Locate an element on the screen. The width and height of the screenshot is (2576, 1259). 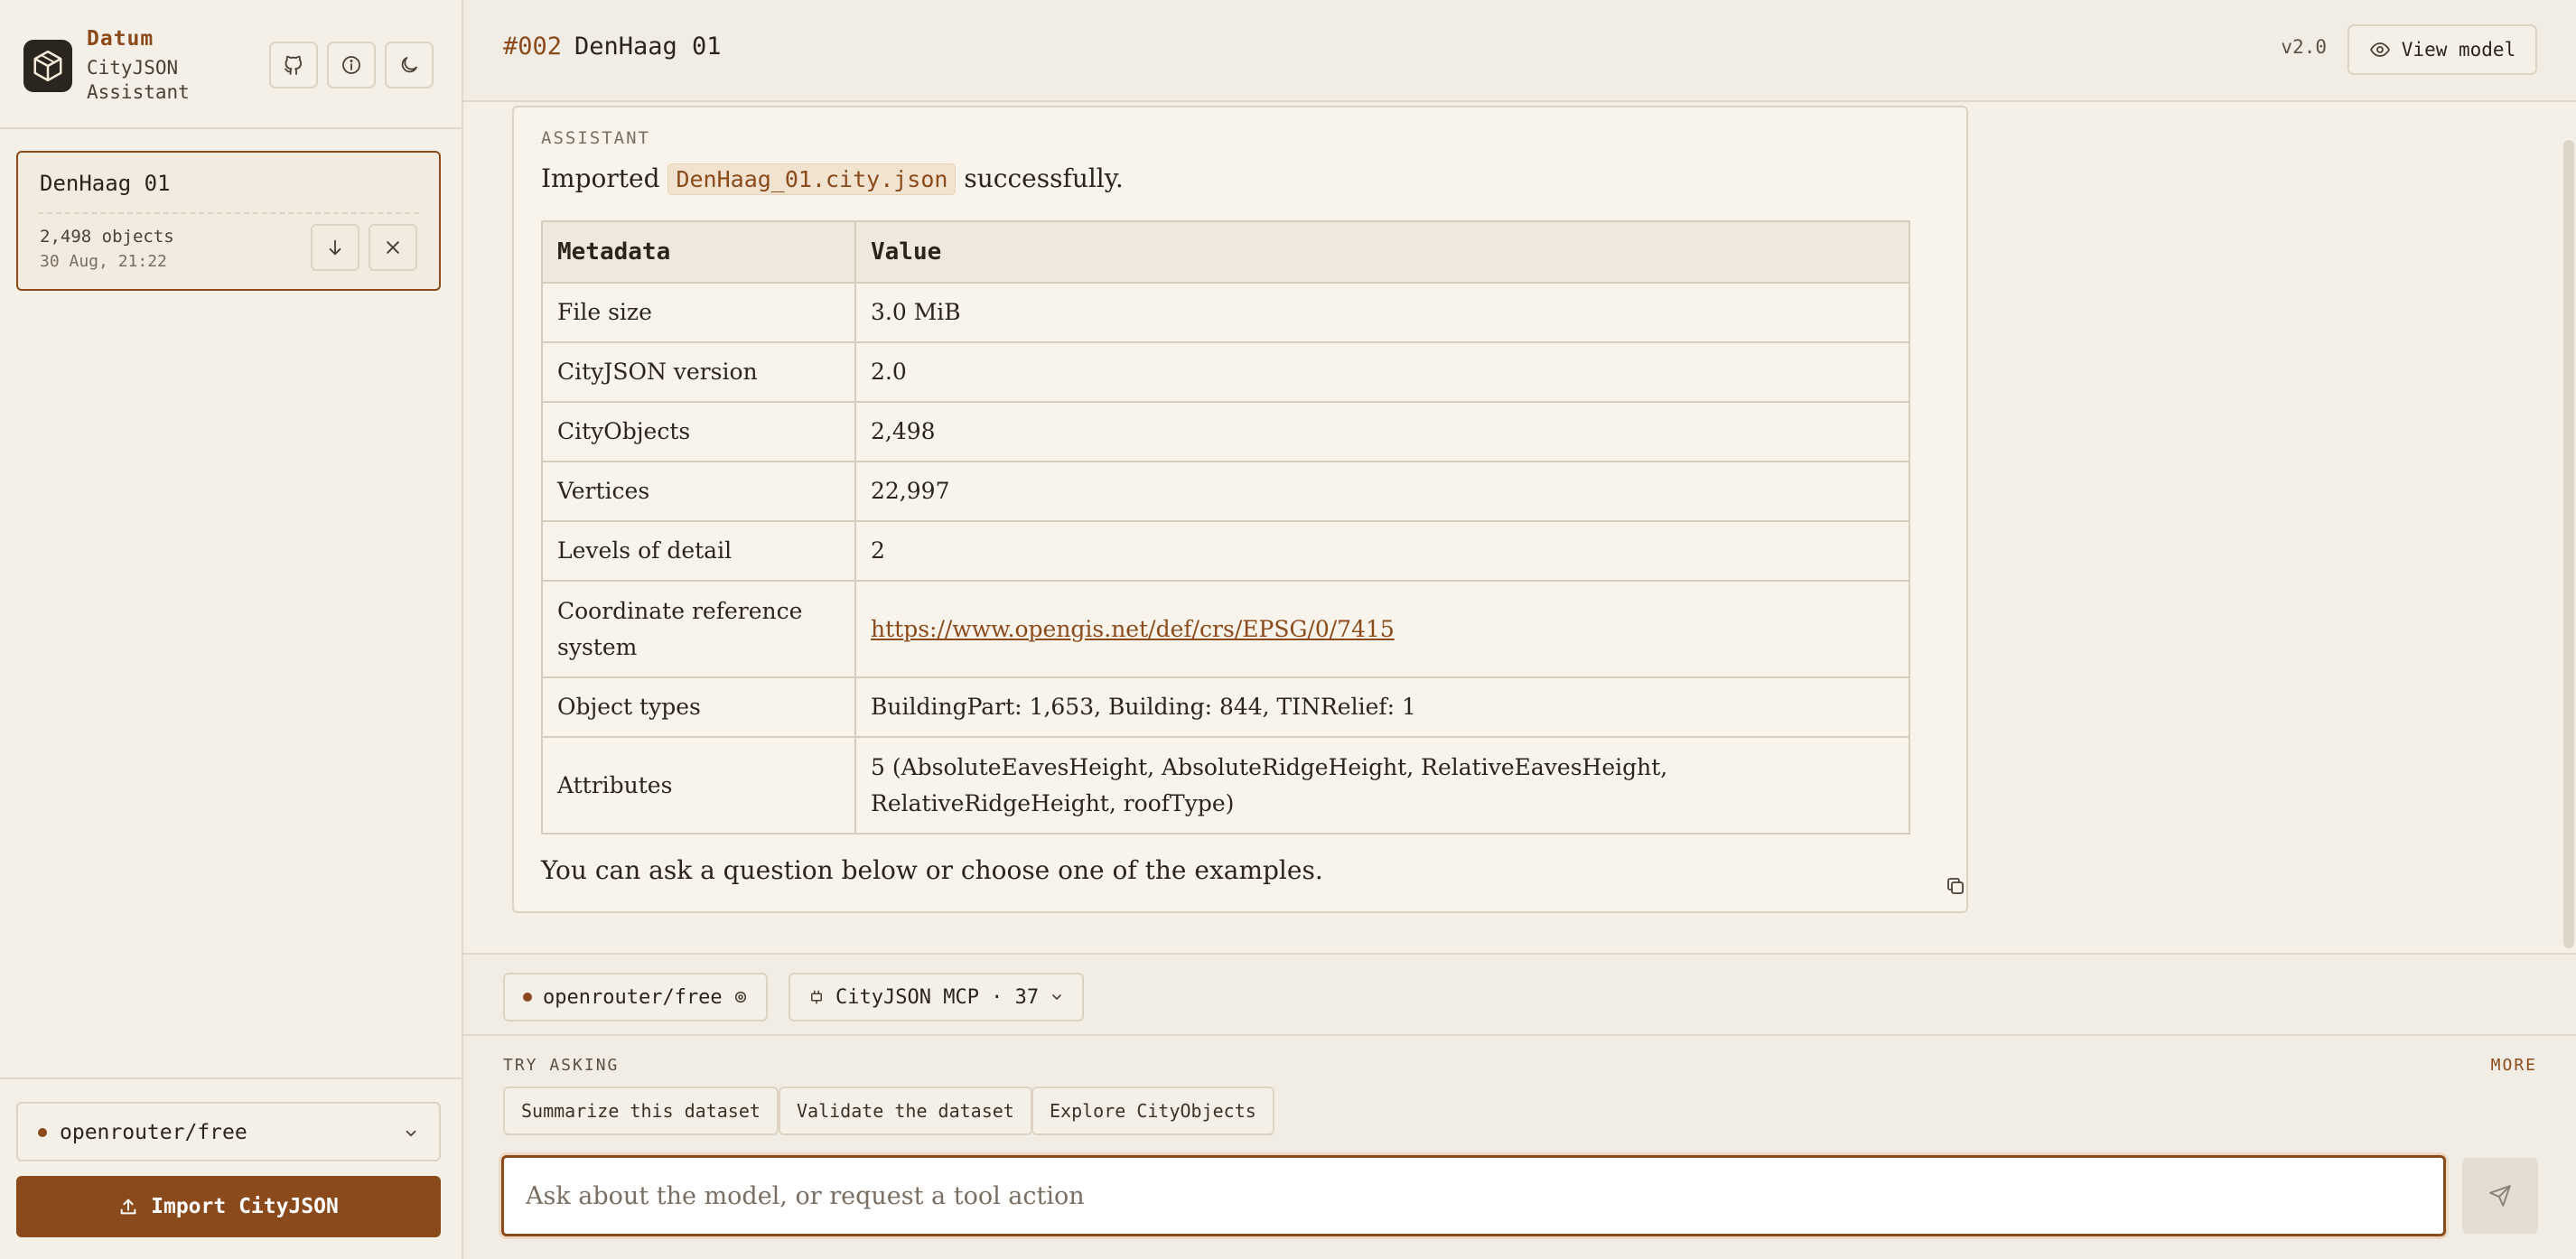
send-icon is located at coordinates (2500, 1196).